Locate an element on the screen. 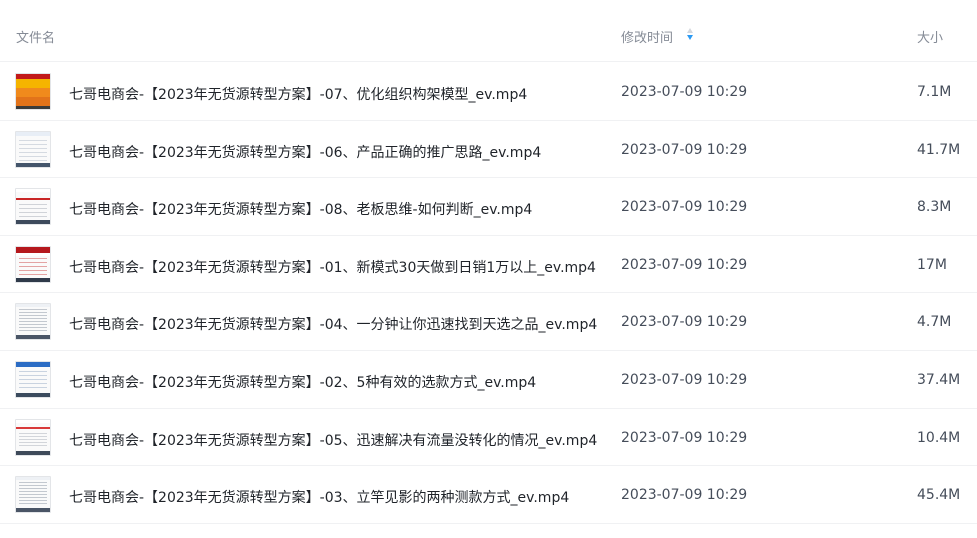 The width and height of the screenshot is (977, 538). file-name: 七哥电商会-【2023年无货源转型方案】-02、5种有效的选款方式_ev.mp4 is located at coordinates (302, 382).